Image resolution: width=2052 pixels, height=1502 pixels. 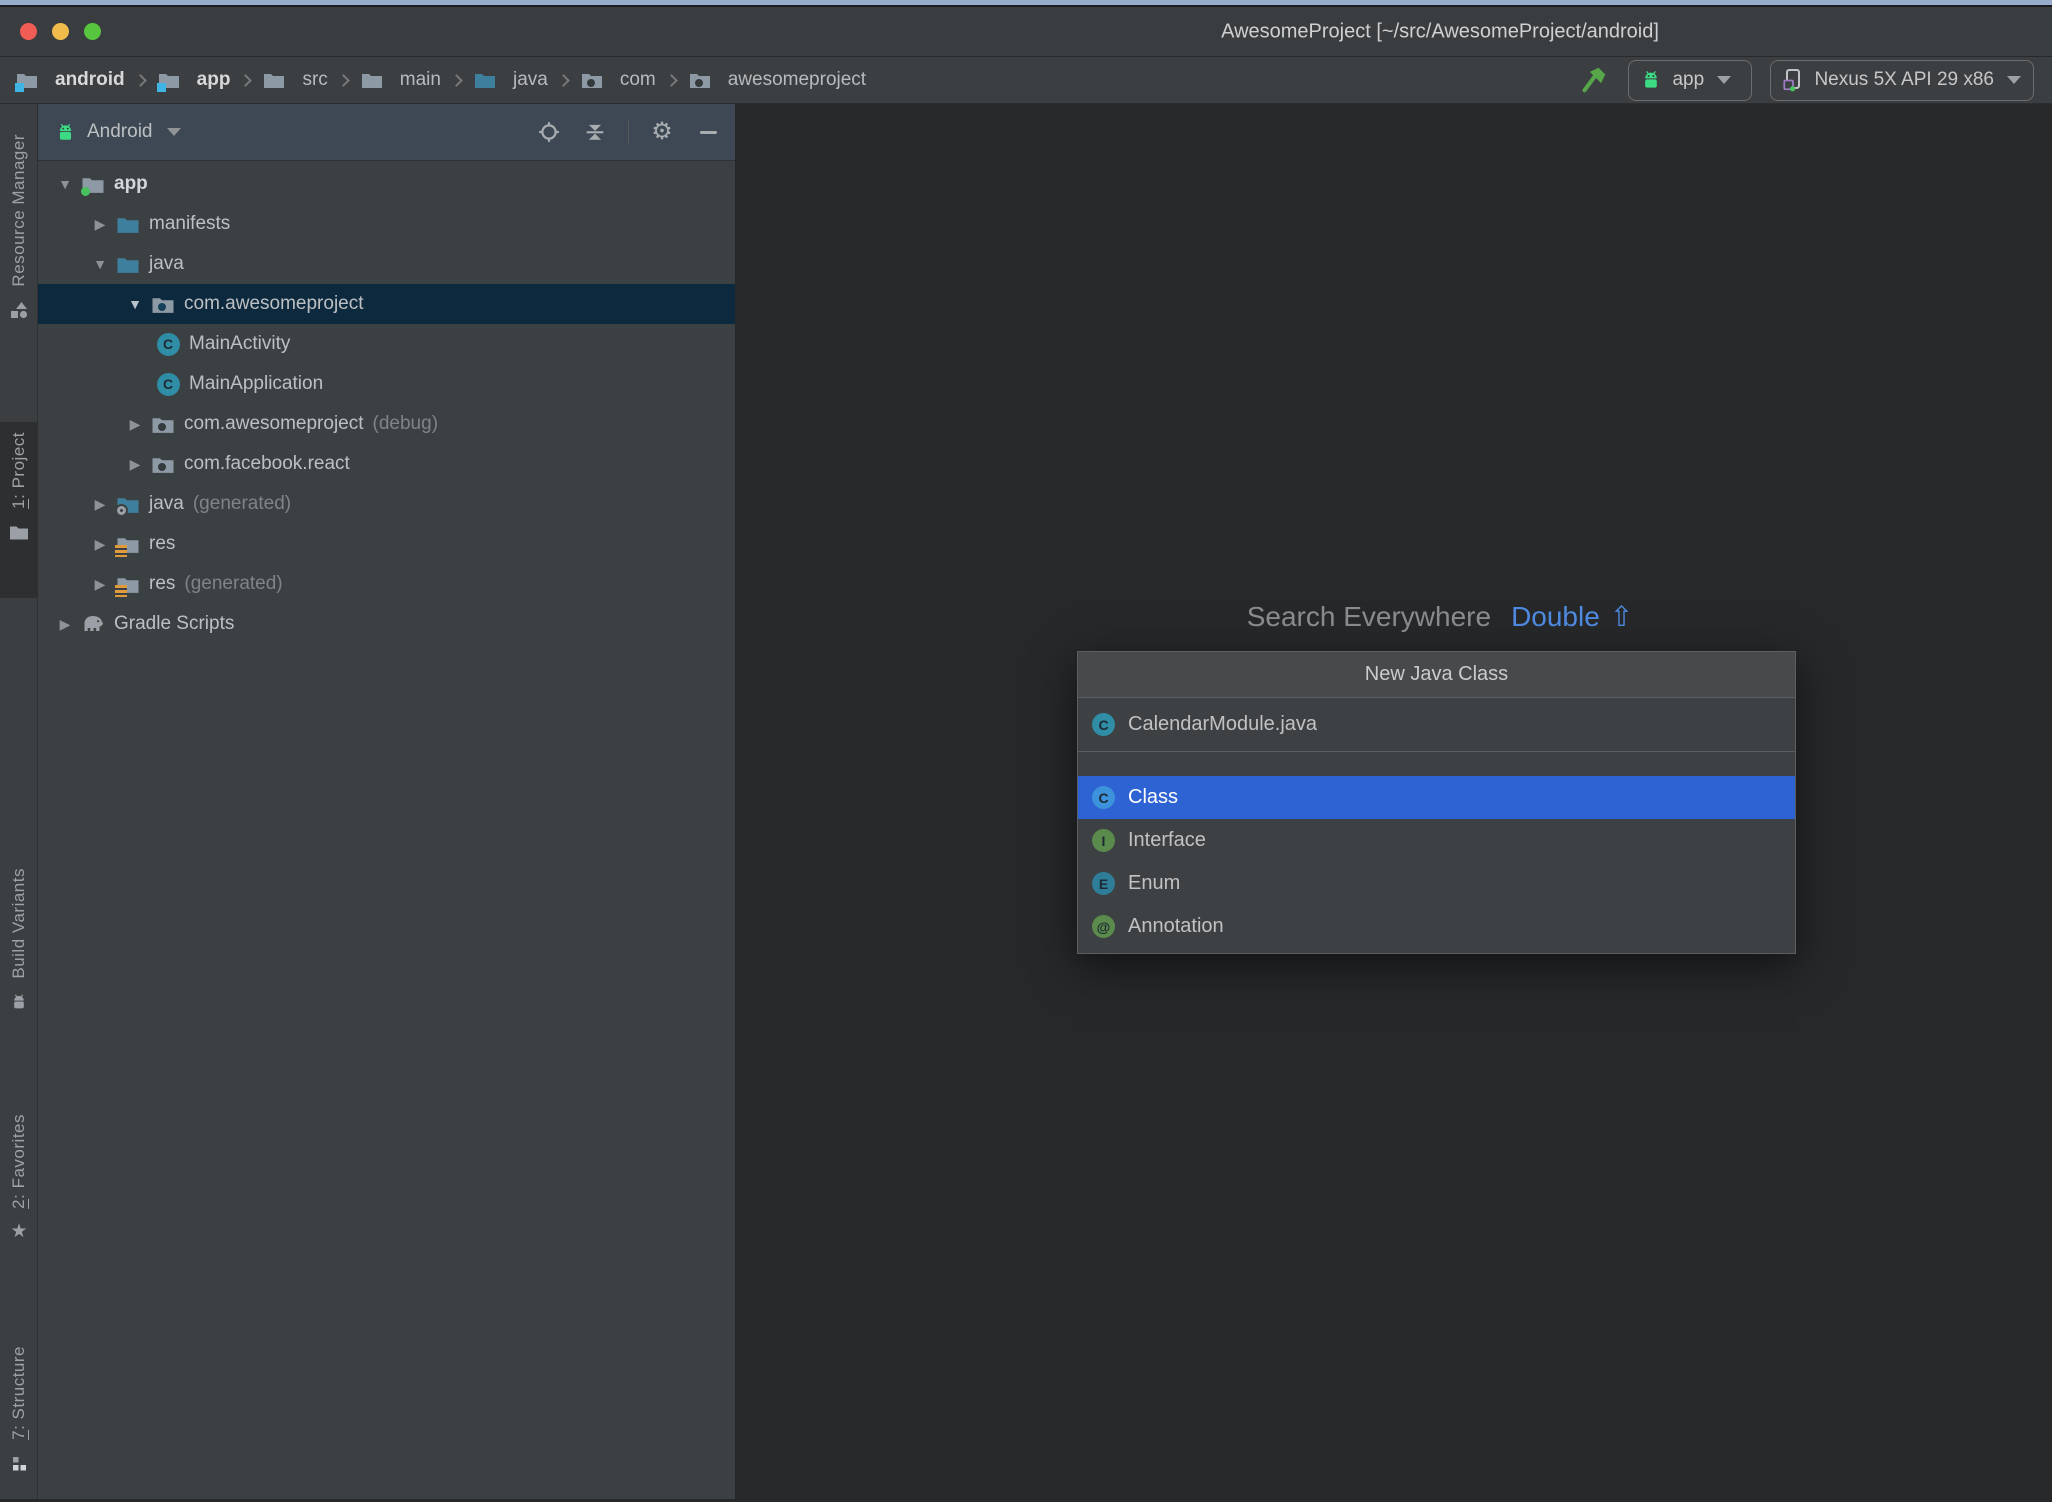 I want to click on sidebar-tab-structure: 7: Structure, so click(x=19, y=1419).